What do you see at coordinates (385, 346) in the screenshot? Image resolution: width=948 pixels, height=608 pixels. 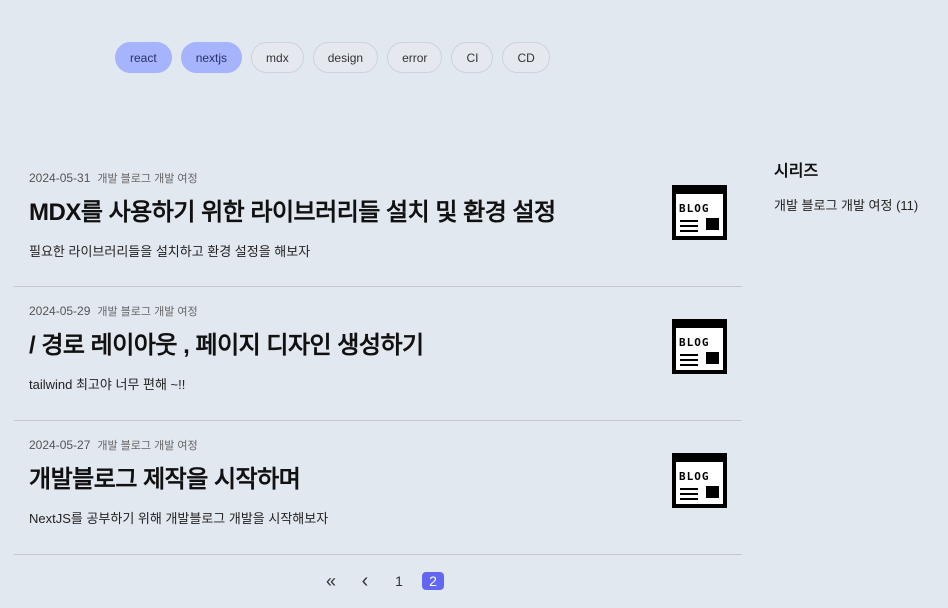 I see `post-title: / 경로 레이아웃 , 페이지 디자인 생성하기` at bounding box center [385, 346].